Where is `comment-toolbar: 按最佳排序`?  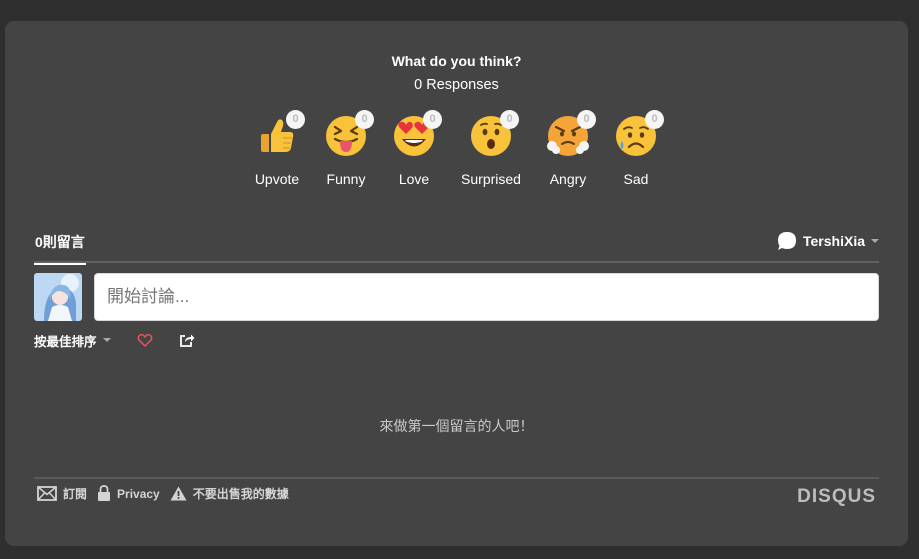 comment-toolbar: 按最佳排序 is located at coordinates (114, 340).